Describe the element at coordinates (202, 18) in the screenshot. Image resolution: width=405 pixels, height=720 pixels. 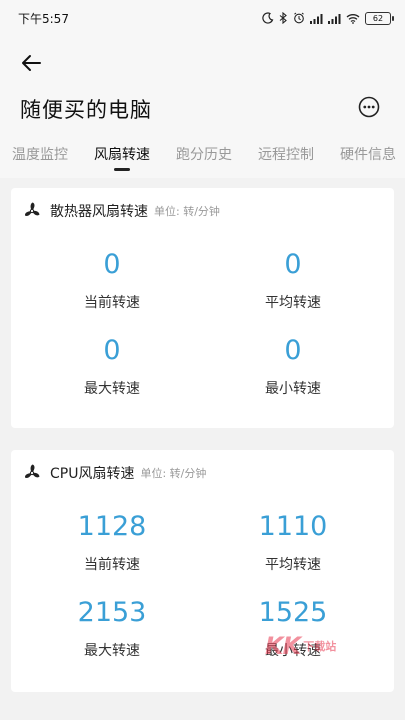
I see `status-bar: 下午5:57 62` at that location.